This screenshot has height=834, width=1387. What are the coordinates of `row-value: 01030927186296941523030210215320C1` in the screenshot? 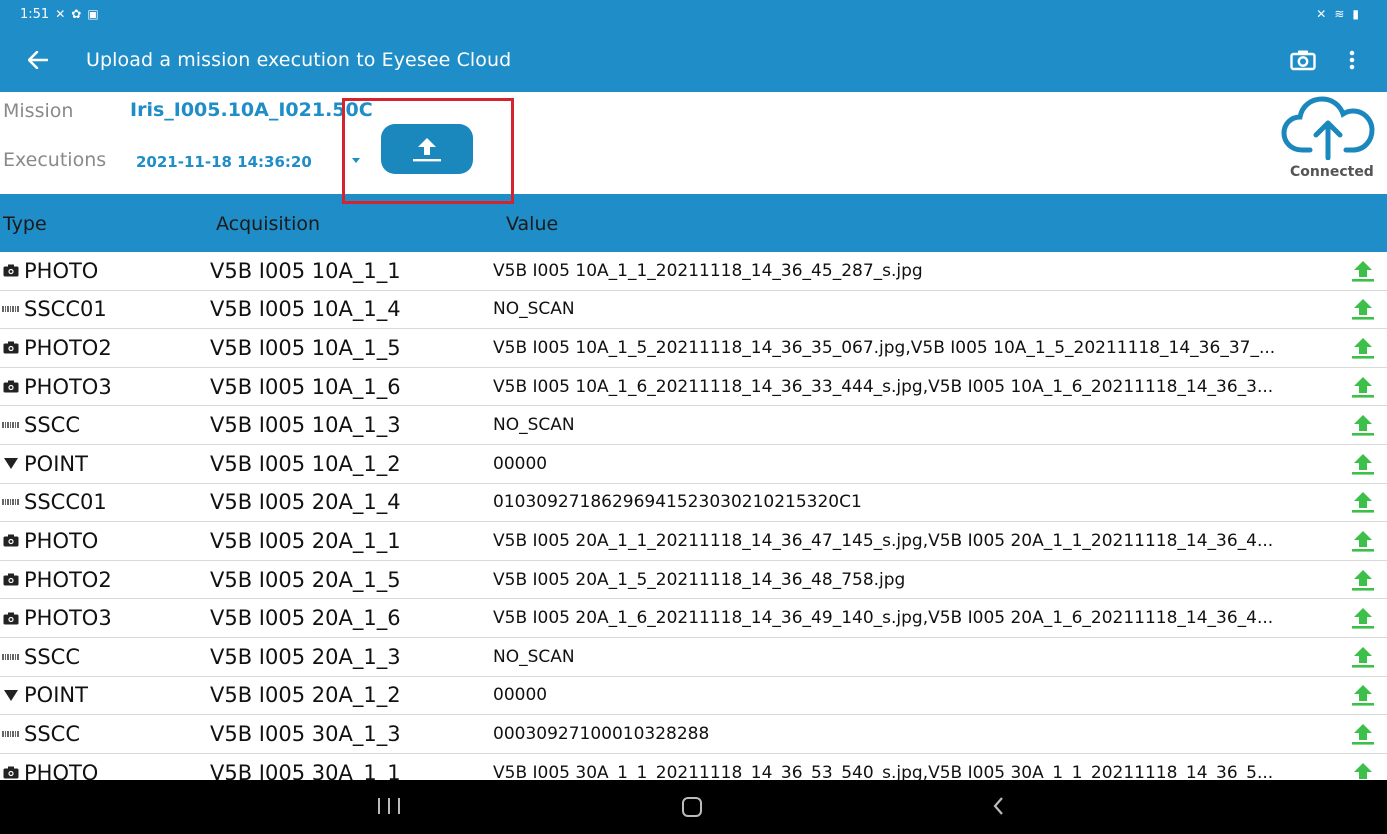 It's located at (677, 502).